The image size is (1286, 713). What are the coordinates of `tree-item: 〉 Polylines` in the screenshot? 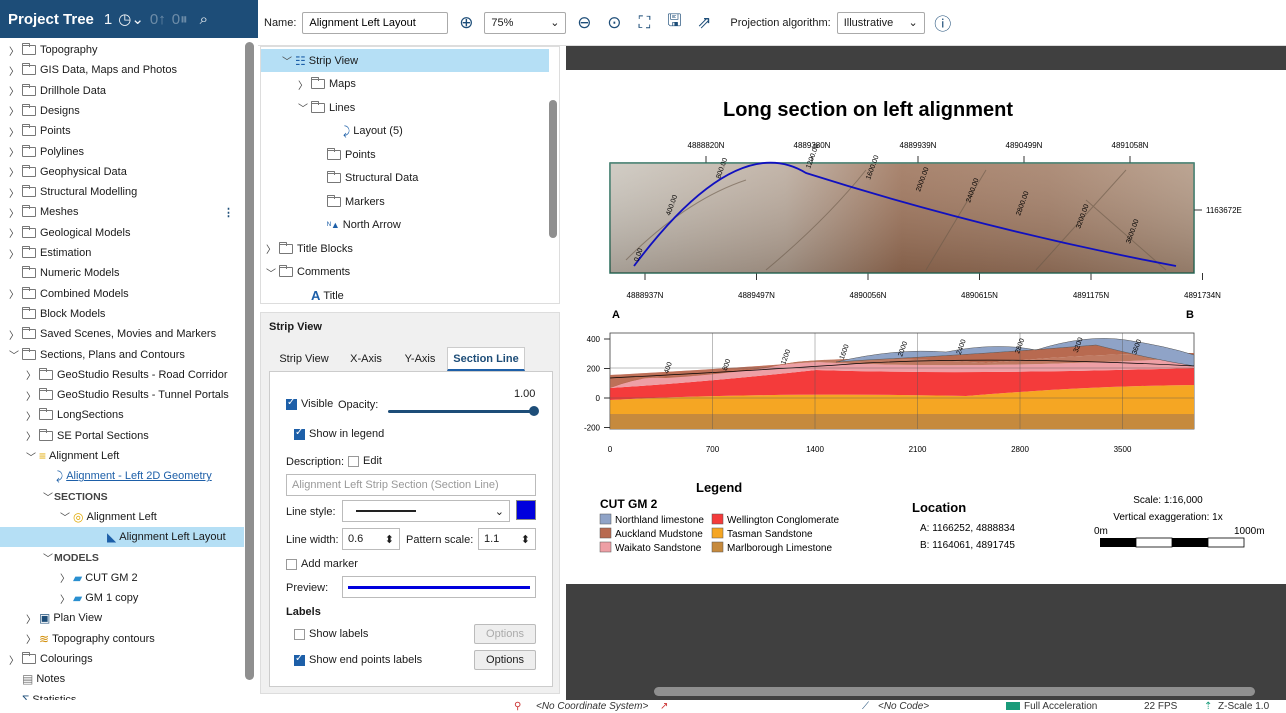 It's located at (122, 152).